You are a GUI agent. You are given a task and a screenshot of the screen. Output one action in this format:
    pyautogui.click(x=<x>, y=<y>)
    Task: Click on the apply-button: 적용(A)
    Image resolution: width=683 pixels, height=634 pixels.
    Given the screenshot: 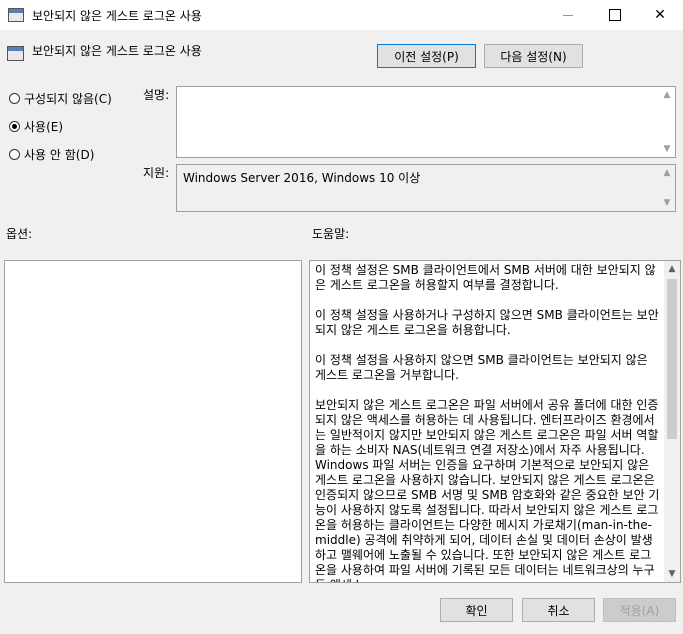 What is the action you would take?
    pyautogui.click(x=639, y=610)
    